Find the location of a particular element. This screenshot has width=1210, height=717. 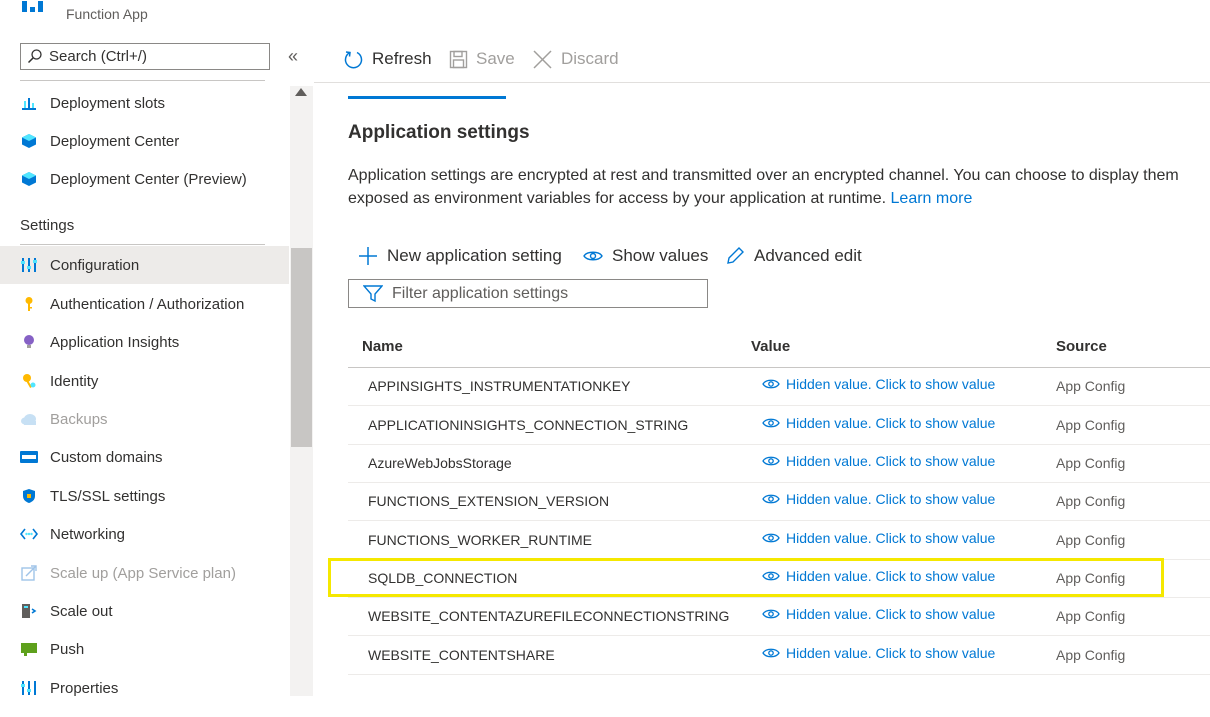

sidebar-item-authentication: Authentication / Authorization is located at coordinates (144, 304).